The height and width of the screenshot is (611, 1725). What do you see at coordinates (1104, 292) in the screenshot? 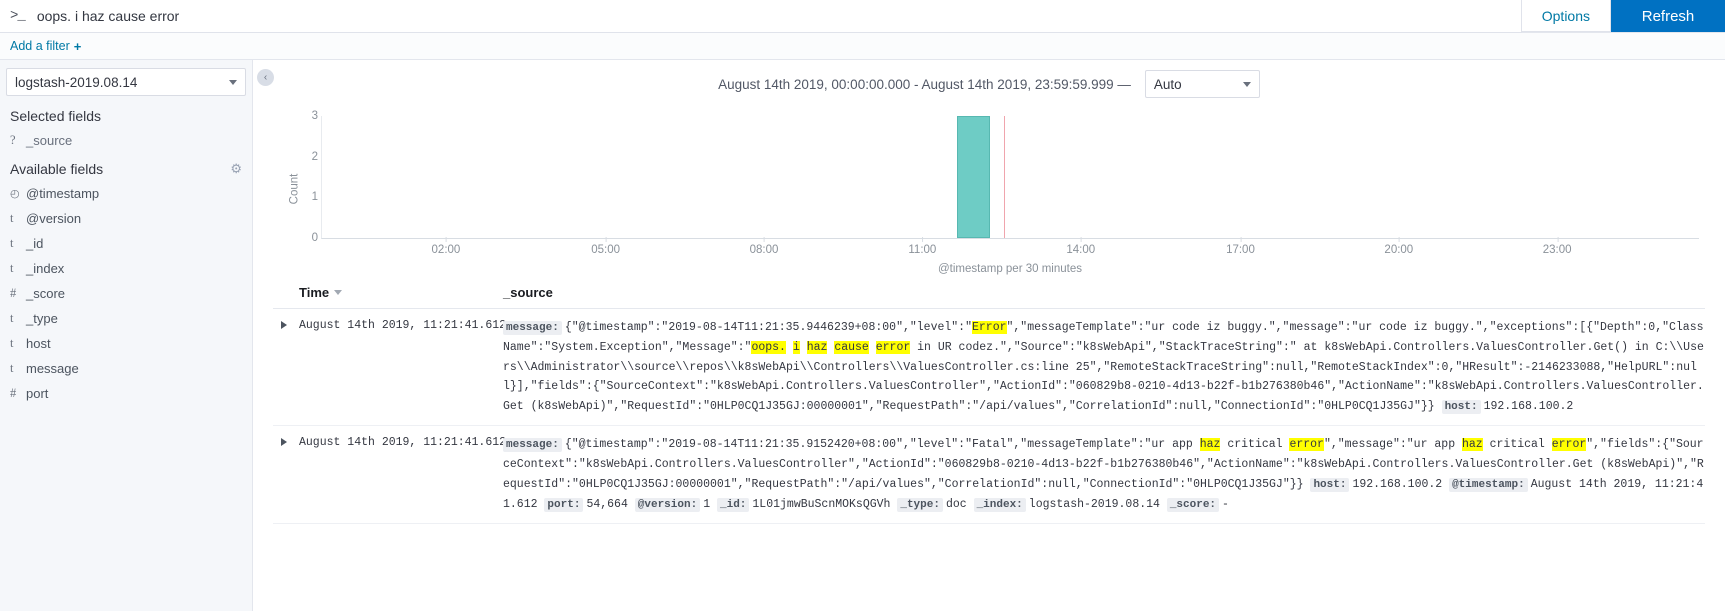
I see `source-column-header: _source` at bounding box center [1104, 292].